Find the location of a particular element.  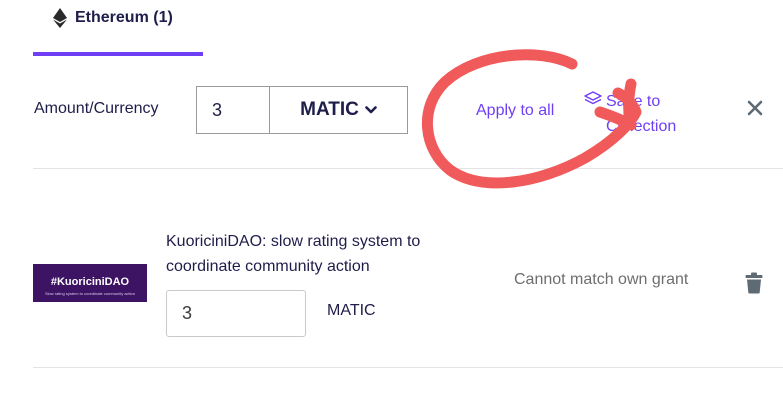

save-to-collection-link: Save to Collection is located at coordinates (640, 114).